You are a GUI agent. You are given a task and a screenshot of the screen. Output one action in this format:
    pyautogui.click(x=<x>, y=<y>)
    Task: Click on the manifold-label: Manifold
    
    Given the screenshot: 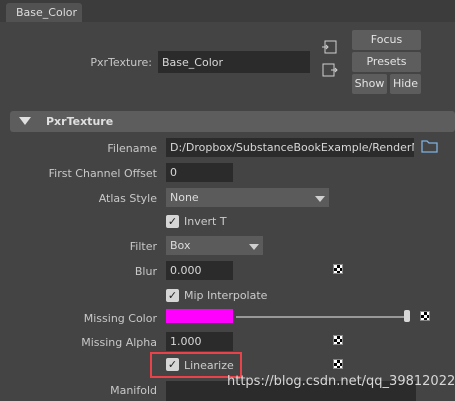 What is the action you would take?
    pyautogui.click(x=133, y=390)
    